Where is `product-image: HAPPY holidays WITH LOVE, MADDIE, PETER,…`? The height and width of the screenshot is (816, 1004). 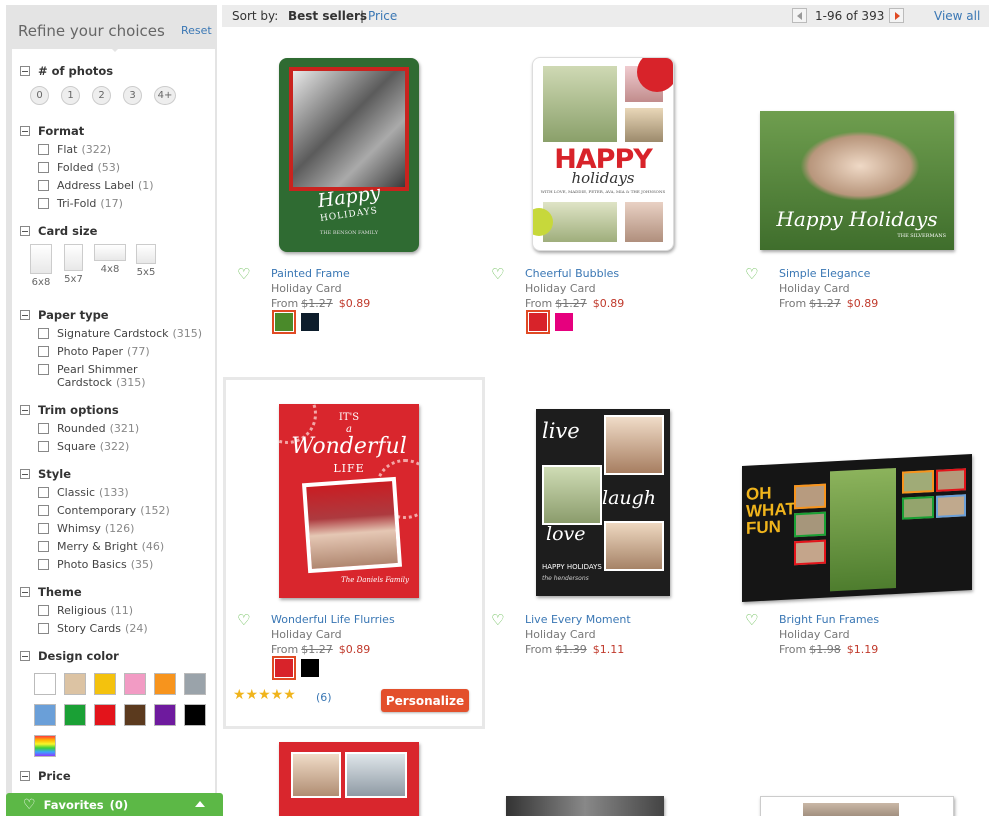 product-image: HAPPY holidays WITH LOVE, MADDIE, PETER,… is located at coordinates (603, 154).